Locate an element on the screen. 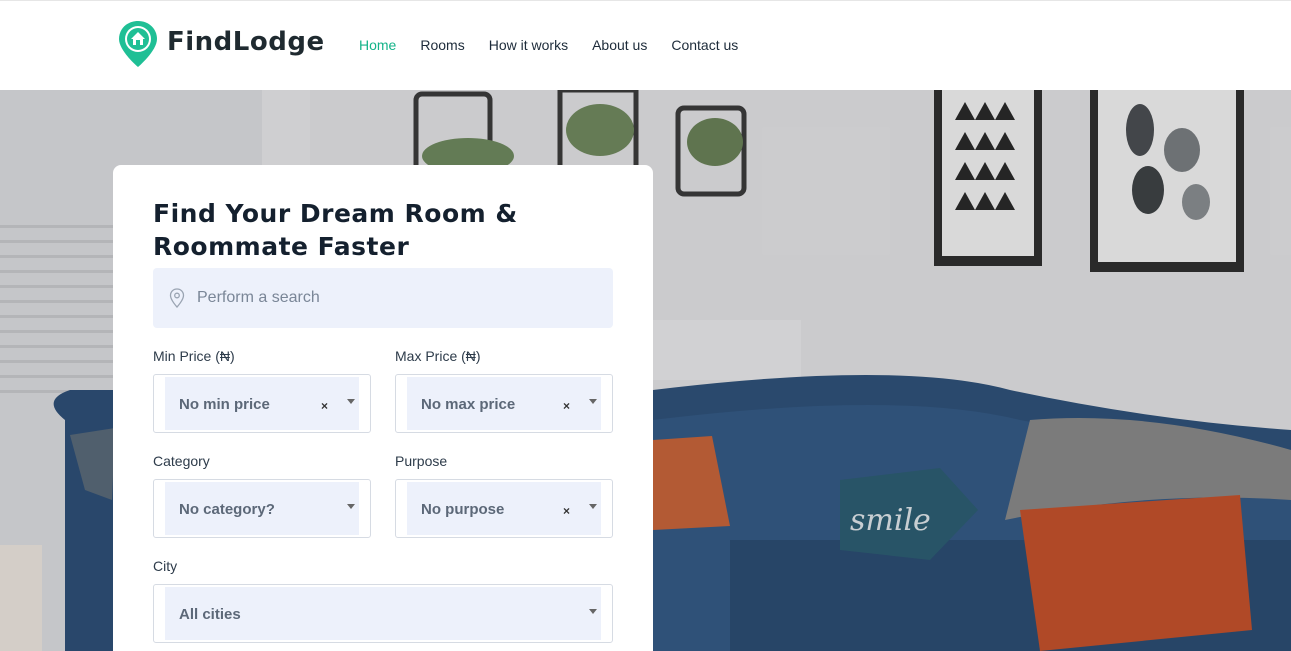 This screenshot has width=1291, height=651. purpose-label: Purpose is located at coordinates (421, 461).